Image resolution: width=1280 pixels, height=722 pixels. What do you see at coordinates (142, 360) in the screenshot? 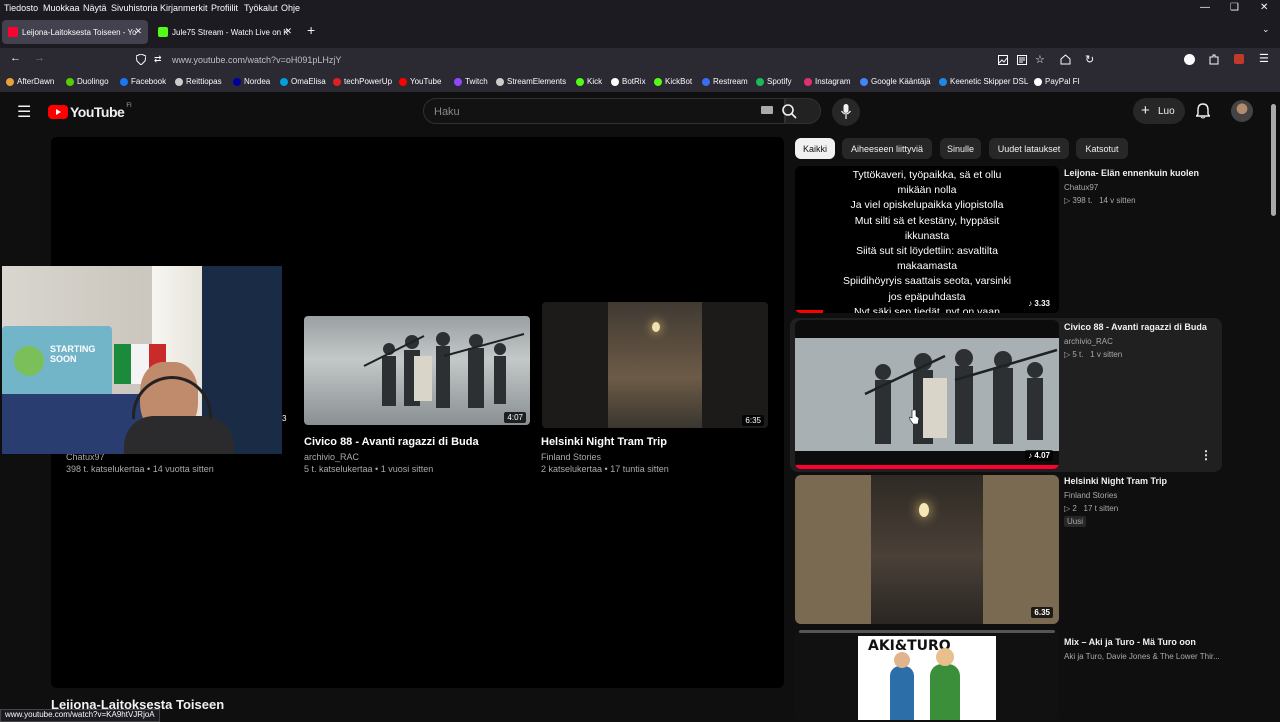
I see `webcam-overlay: STARTING SOON` at bounding box center [142, 360].